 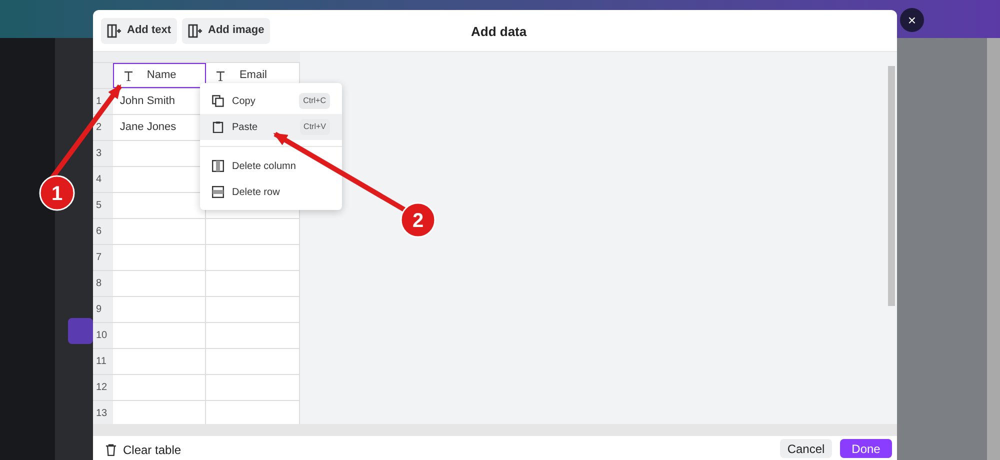 I want to click on annotation-badge: 1, so click(x=57, y=193).